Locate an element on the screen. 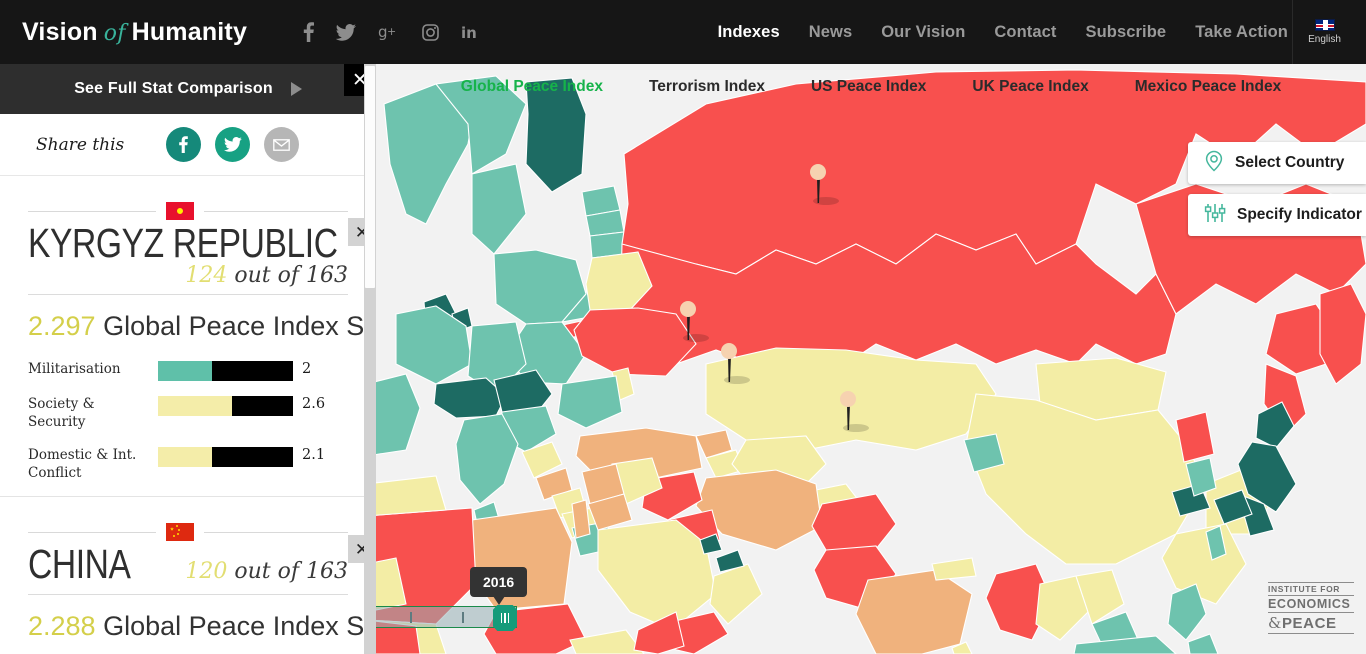 This screenshot has height=654, width=1366. metric-row: Society & Security 2.6 is located at coordinates (188, 413).